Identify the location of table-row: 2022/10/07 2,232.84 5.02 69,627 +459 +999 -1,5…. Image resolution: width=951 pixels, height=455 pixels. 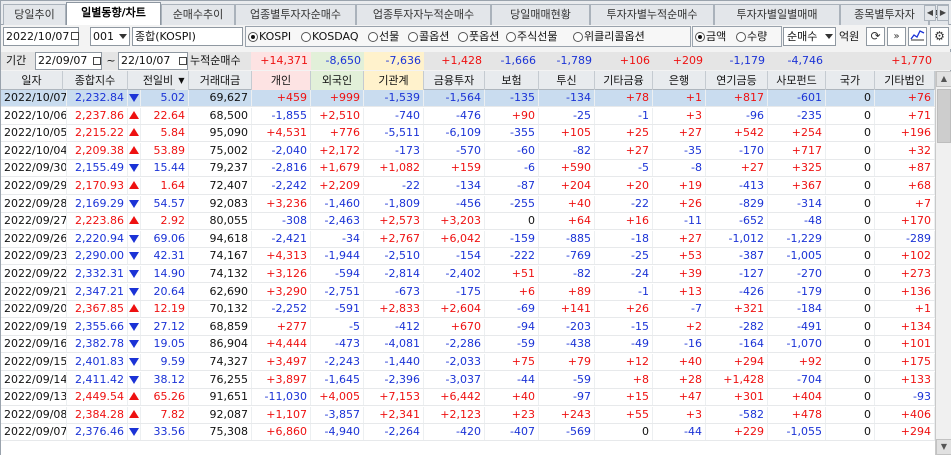
(468, 98).